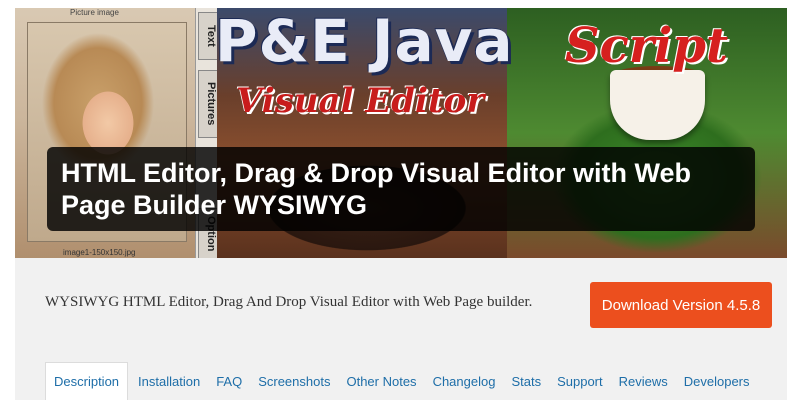 The width and height of the screenshot is (800, 400). I want to click on tab-other-notes: Other Notes, so click(381, 381).